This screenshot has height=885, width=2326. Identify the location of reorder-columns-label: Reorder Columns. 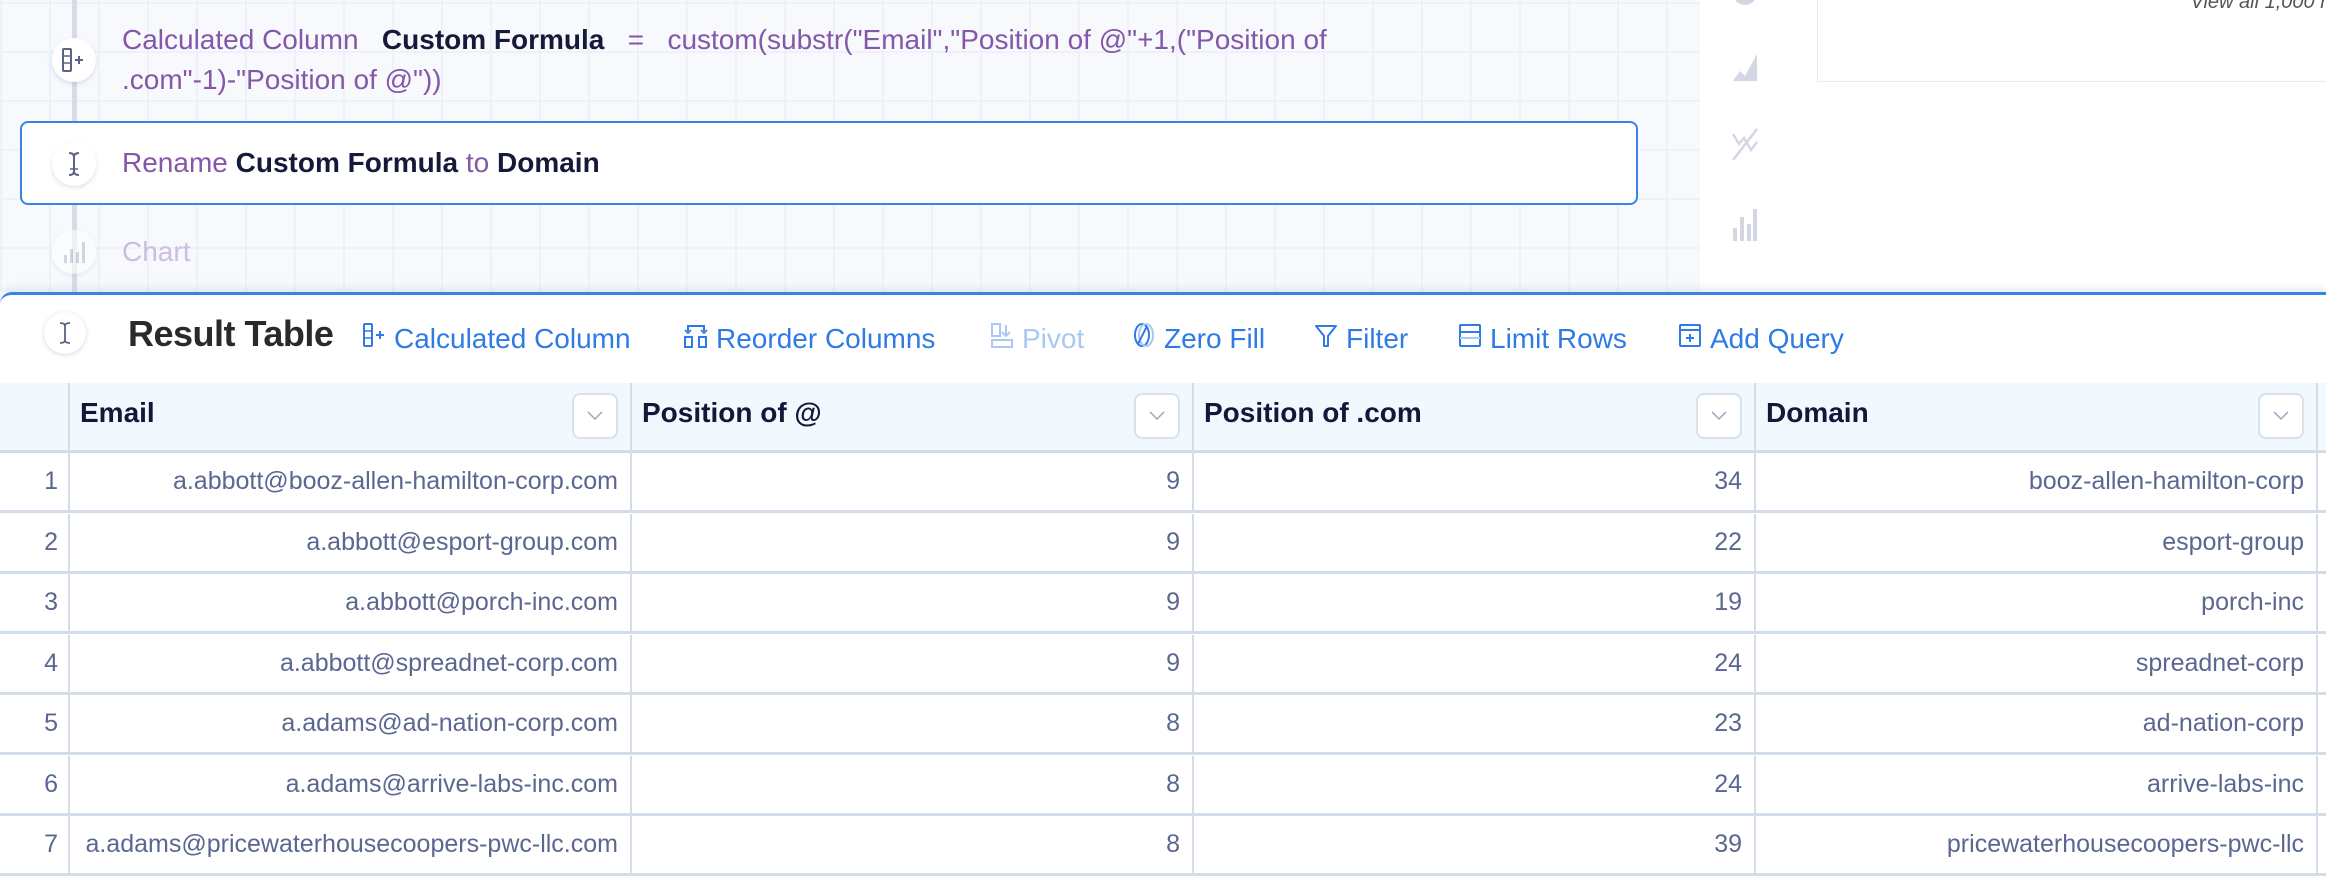
(825, 339).